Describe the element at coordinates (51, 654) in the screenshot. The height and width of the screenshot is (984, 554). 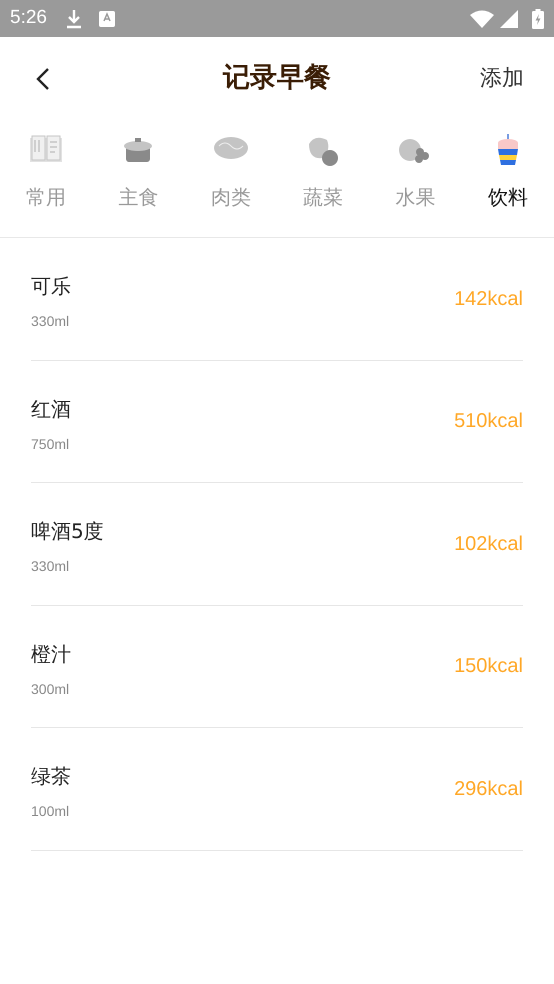
I see `food-name: 橙汁` at that location.